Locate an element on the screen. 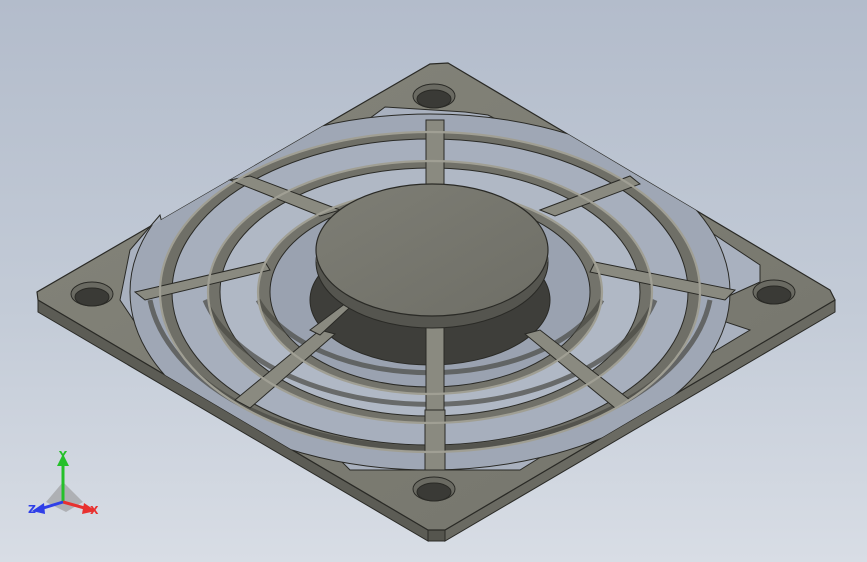 This screenshot has height=562, width=867. mounting-hole-top is located at coordinates (434, 96).